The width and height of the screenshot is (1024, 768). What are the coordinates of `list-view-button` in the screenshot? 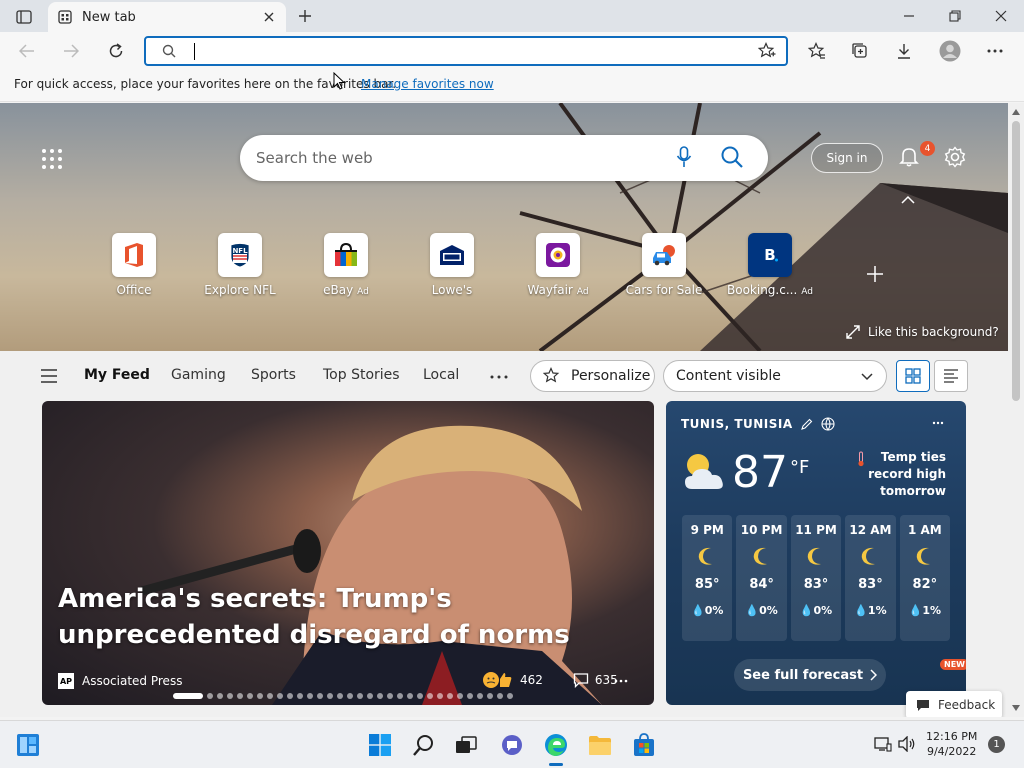 It's located at (951, 376).